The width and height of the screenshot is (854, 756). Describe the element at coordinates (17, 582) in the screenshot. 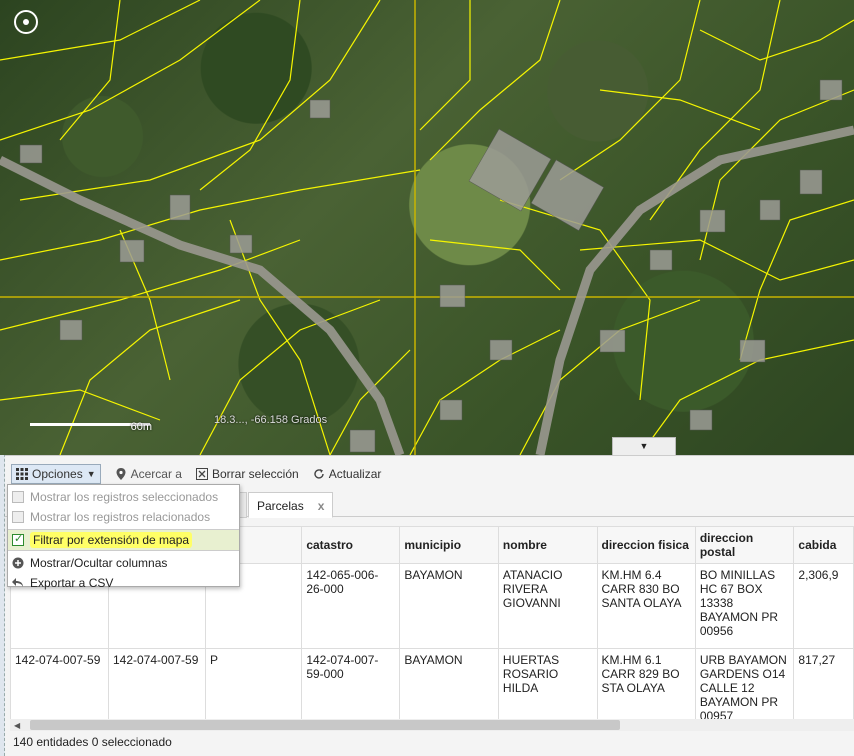

I see `export-arrow-icon` at that location.